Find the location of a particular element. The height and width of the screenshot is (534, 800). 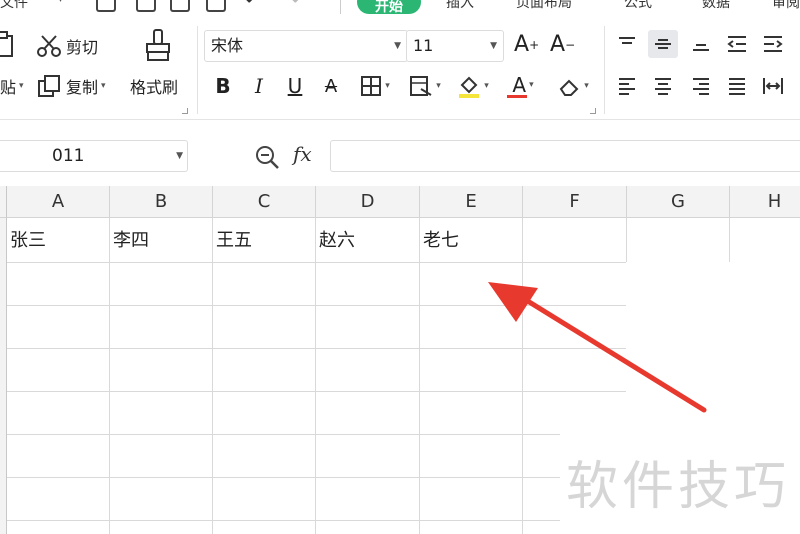

fill-color-button: ▾ is located at coordinates (473, 86).